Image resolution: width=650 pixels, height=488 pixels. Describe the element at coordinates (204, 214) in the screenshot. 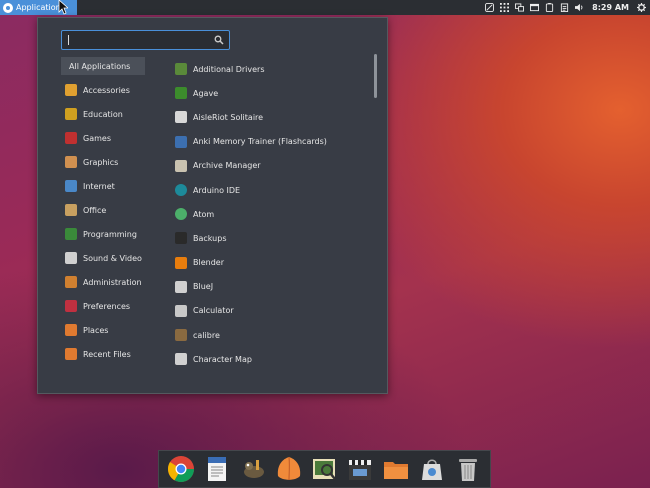

I see `app-label: Atom` at that location.